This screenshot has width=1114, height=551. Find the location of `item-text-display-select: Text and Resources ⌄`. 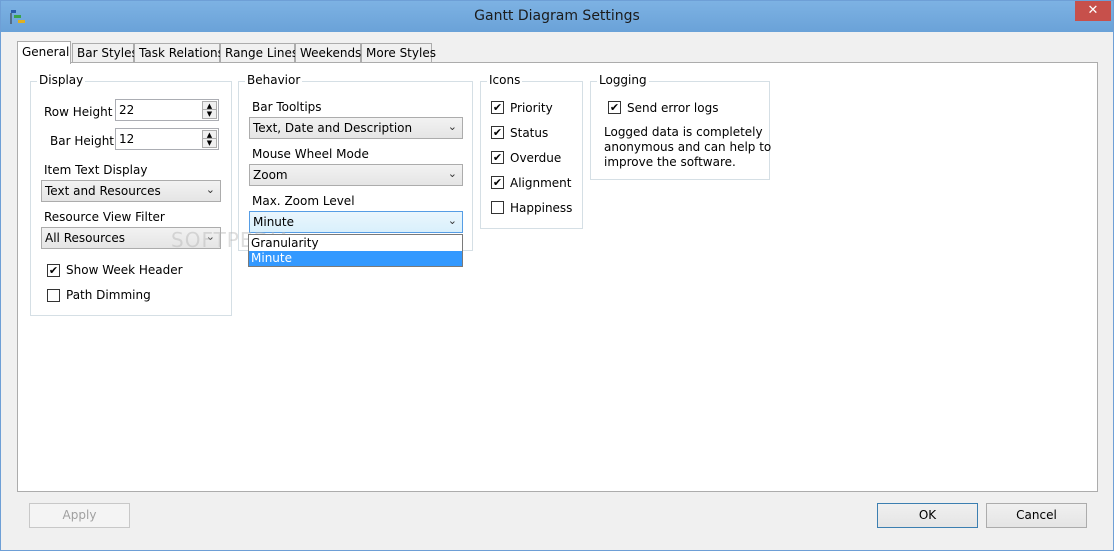

item-text-display-select: Text and Resources ⌄ is located at coordinates (131, 191).